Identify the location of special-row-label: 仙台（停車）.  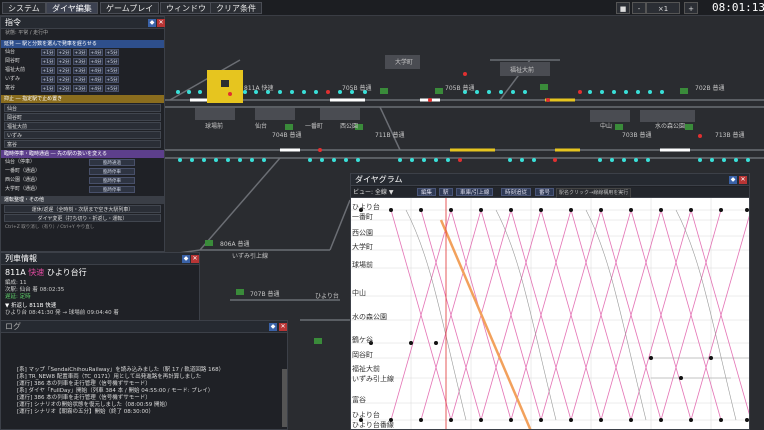
(20, 162).